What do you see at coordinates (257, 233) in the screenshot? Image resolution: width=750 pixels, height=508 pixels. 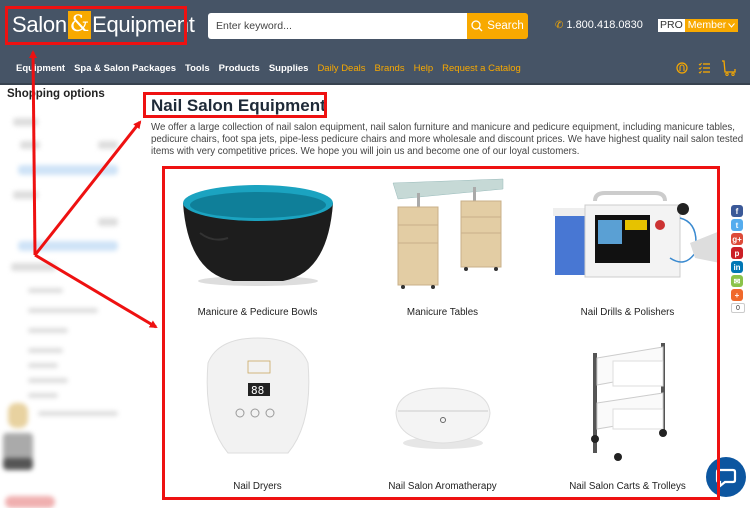 I see `bowl-image` at bounding box center [257, 233].